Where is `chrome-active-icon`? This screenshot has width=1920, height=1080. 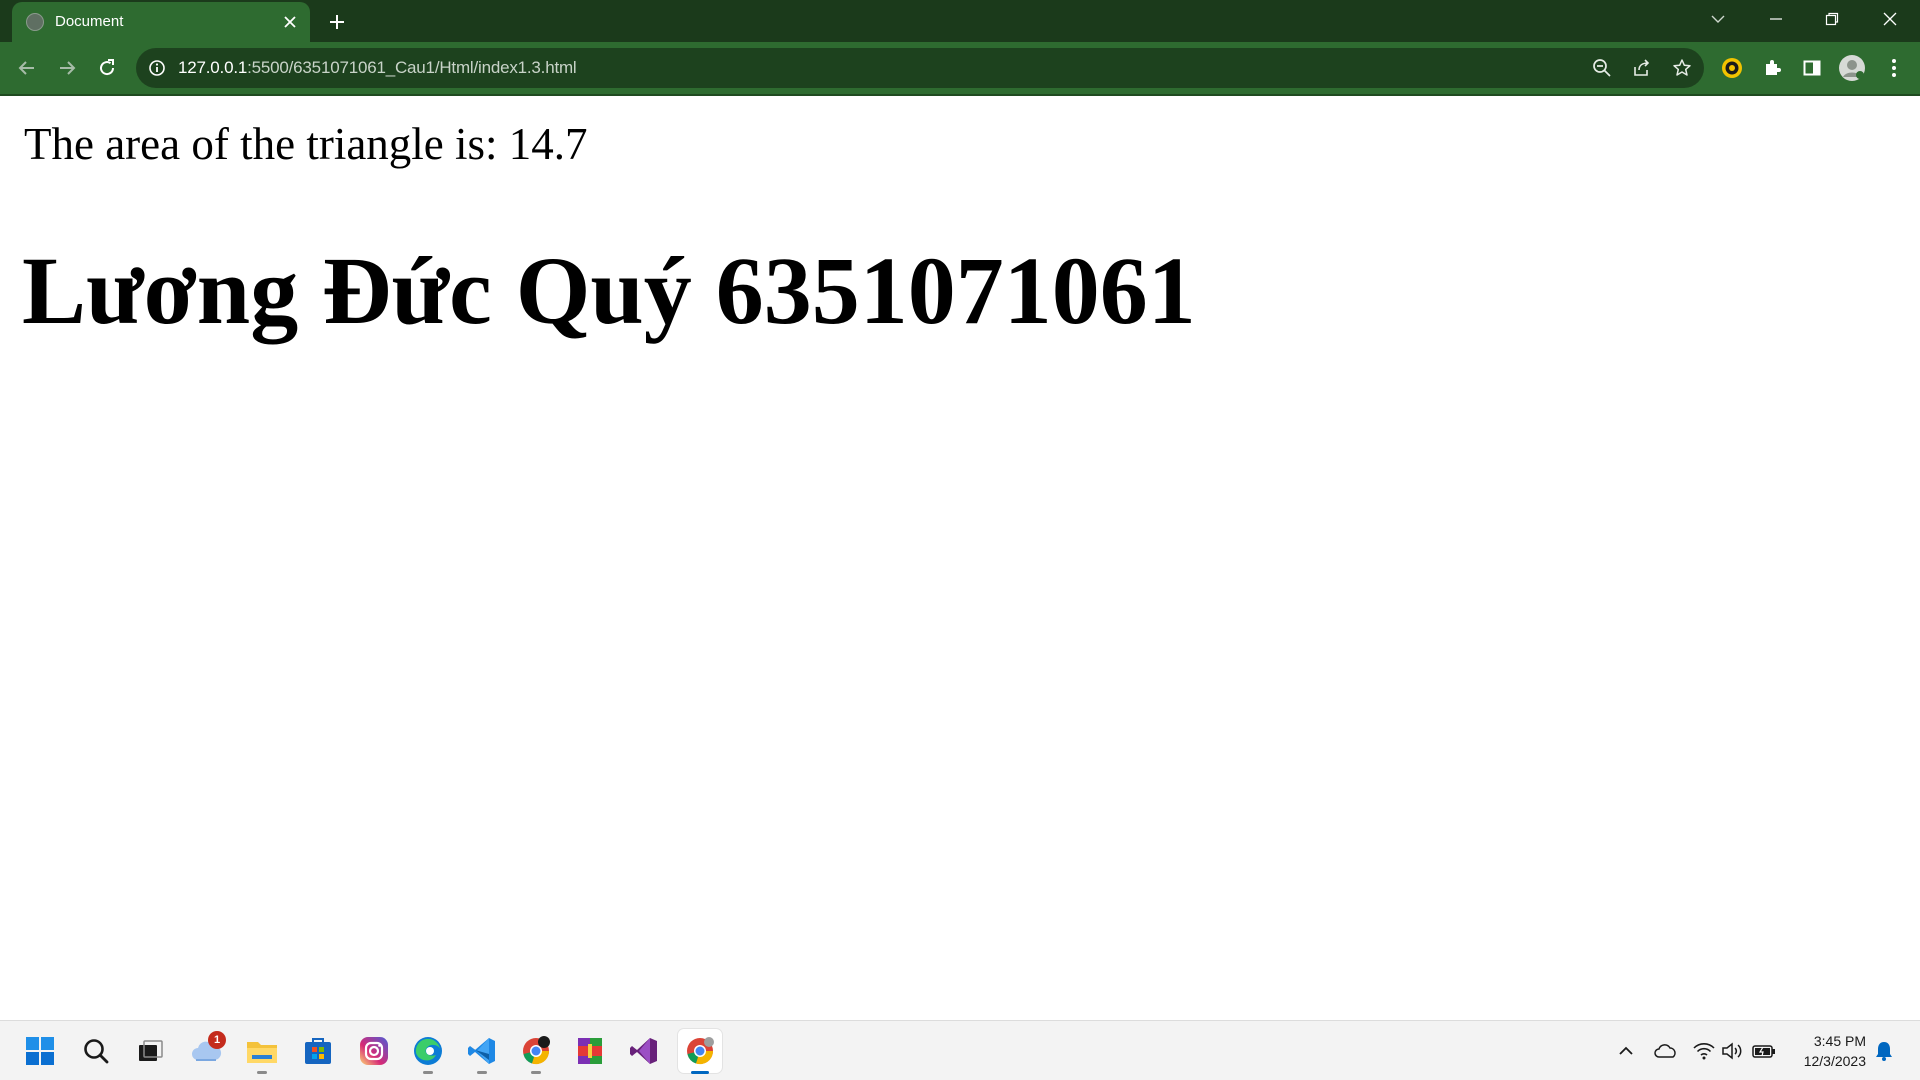
chrome-active-icon is located at coordinates (700, 1051).